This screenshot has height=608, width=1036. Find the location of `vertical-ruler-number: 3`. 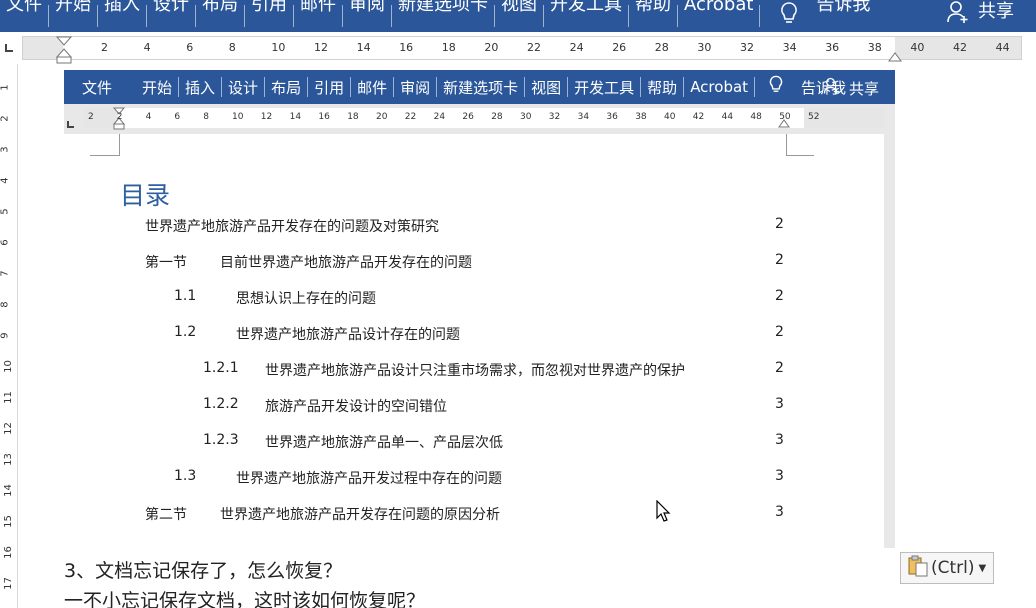

vertical-ruler-number: 3 is located at coordinates (5, 149).